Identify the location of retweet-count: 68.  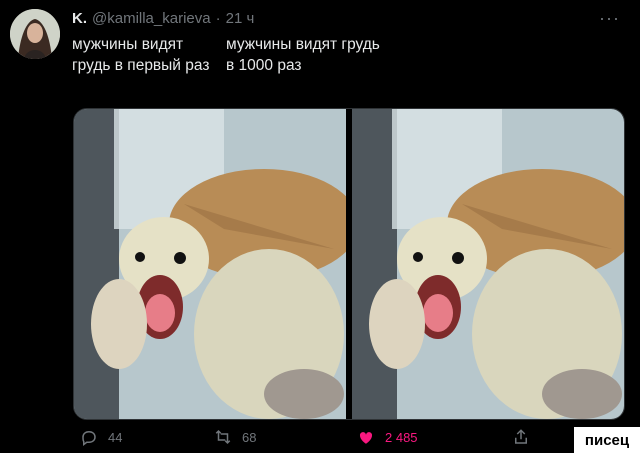
(249, 437).